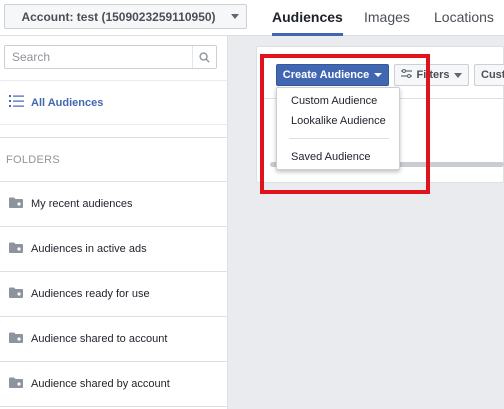 The image size is (504, 409). Describe the element at coordinates (99, 339) in the screenshot. I see `folder-label: Audience shared to account` at that location.